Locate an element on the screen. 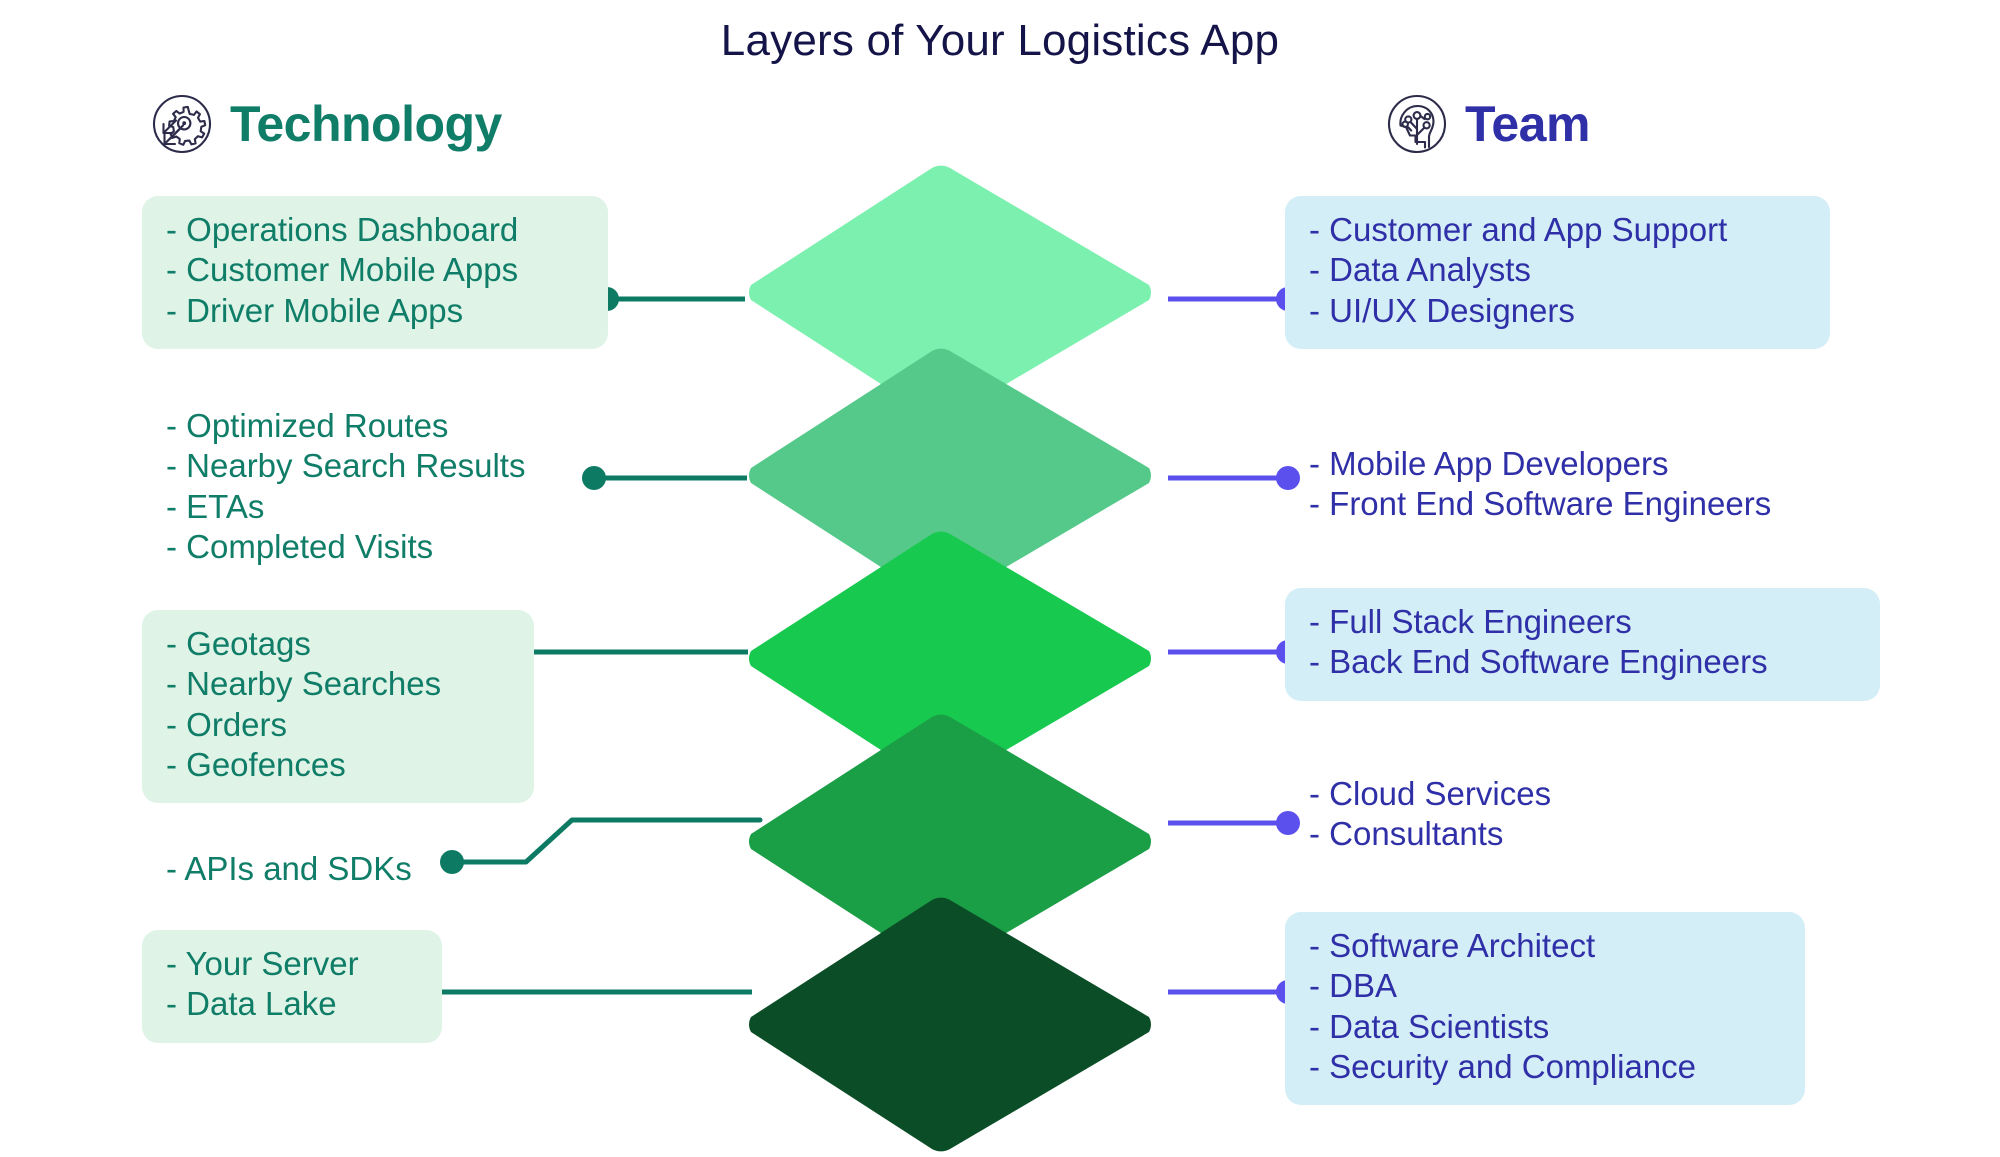  team-block-4: - Cloud Services - Consultants is located at coordinates (1485, 816).